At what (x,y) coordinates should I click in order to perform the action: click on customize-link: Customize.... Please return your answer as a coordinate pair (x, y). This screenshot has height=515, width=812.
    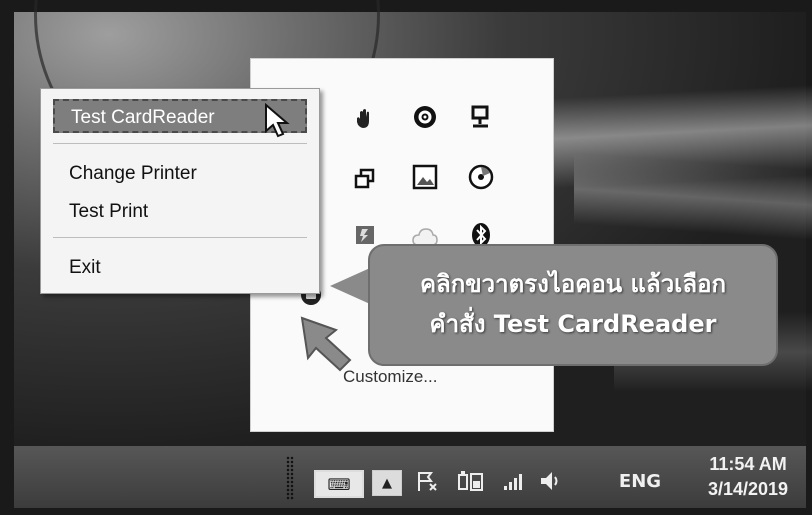
    Looking at the image, I should click on (390, 377).